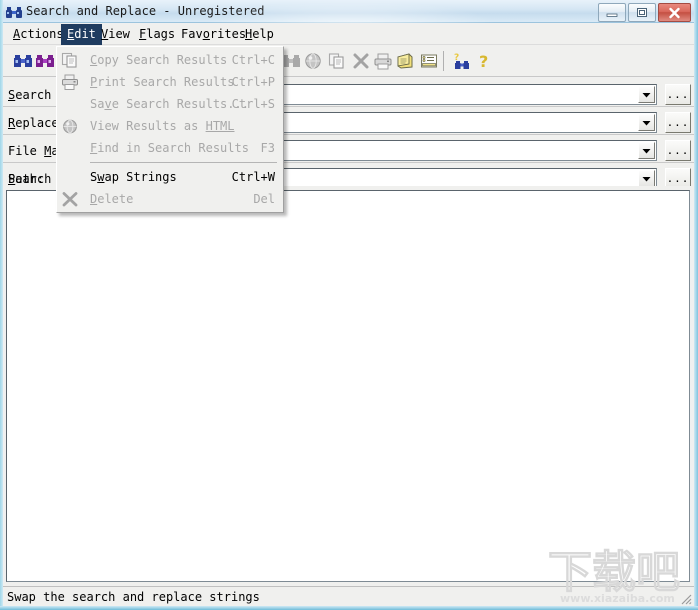 The width and height of the screenshot is (698, 610). I want to click on menu-item-label: Copy Search Results, so click(159, 60).